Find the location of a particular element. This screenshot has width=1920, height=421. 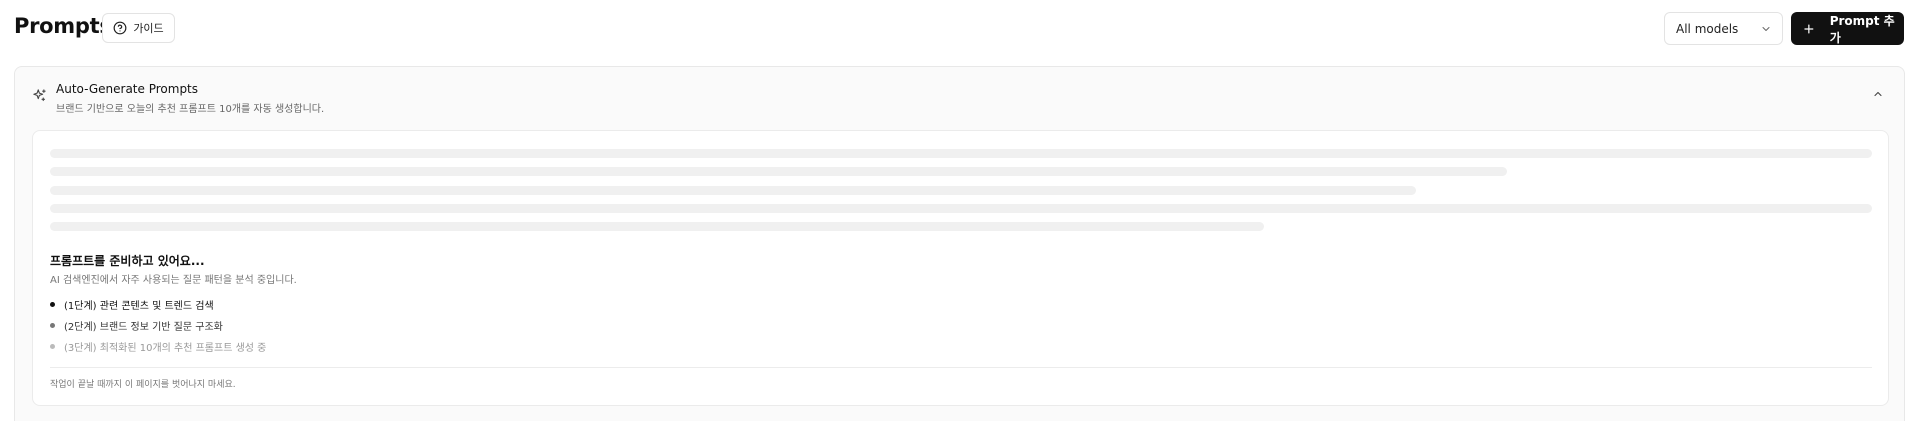

chevron-up-icon is located at coordinates (1878, 94).